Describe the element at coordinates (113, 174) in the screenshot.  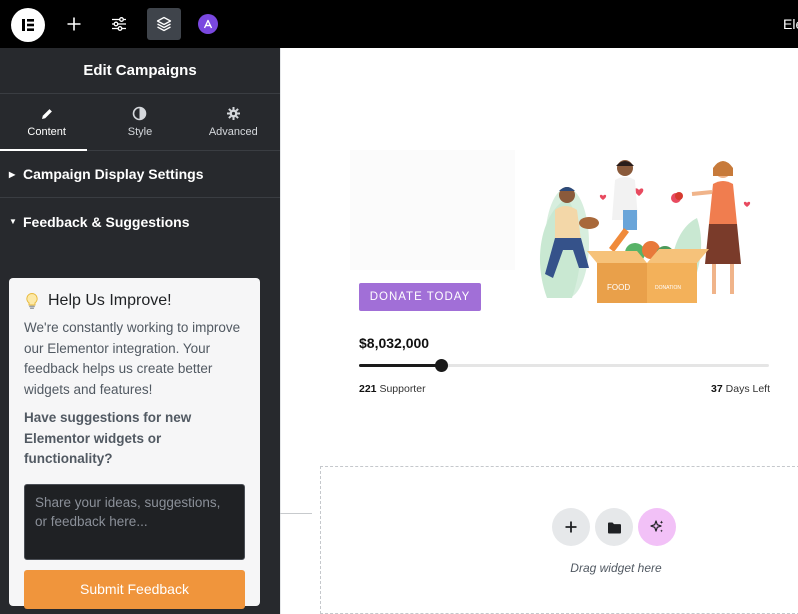
I see `section-label: Campaign Display Settings` at that location.